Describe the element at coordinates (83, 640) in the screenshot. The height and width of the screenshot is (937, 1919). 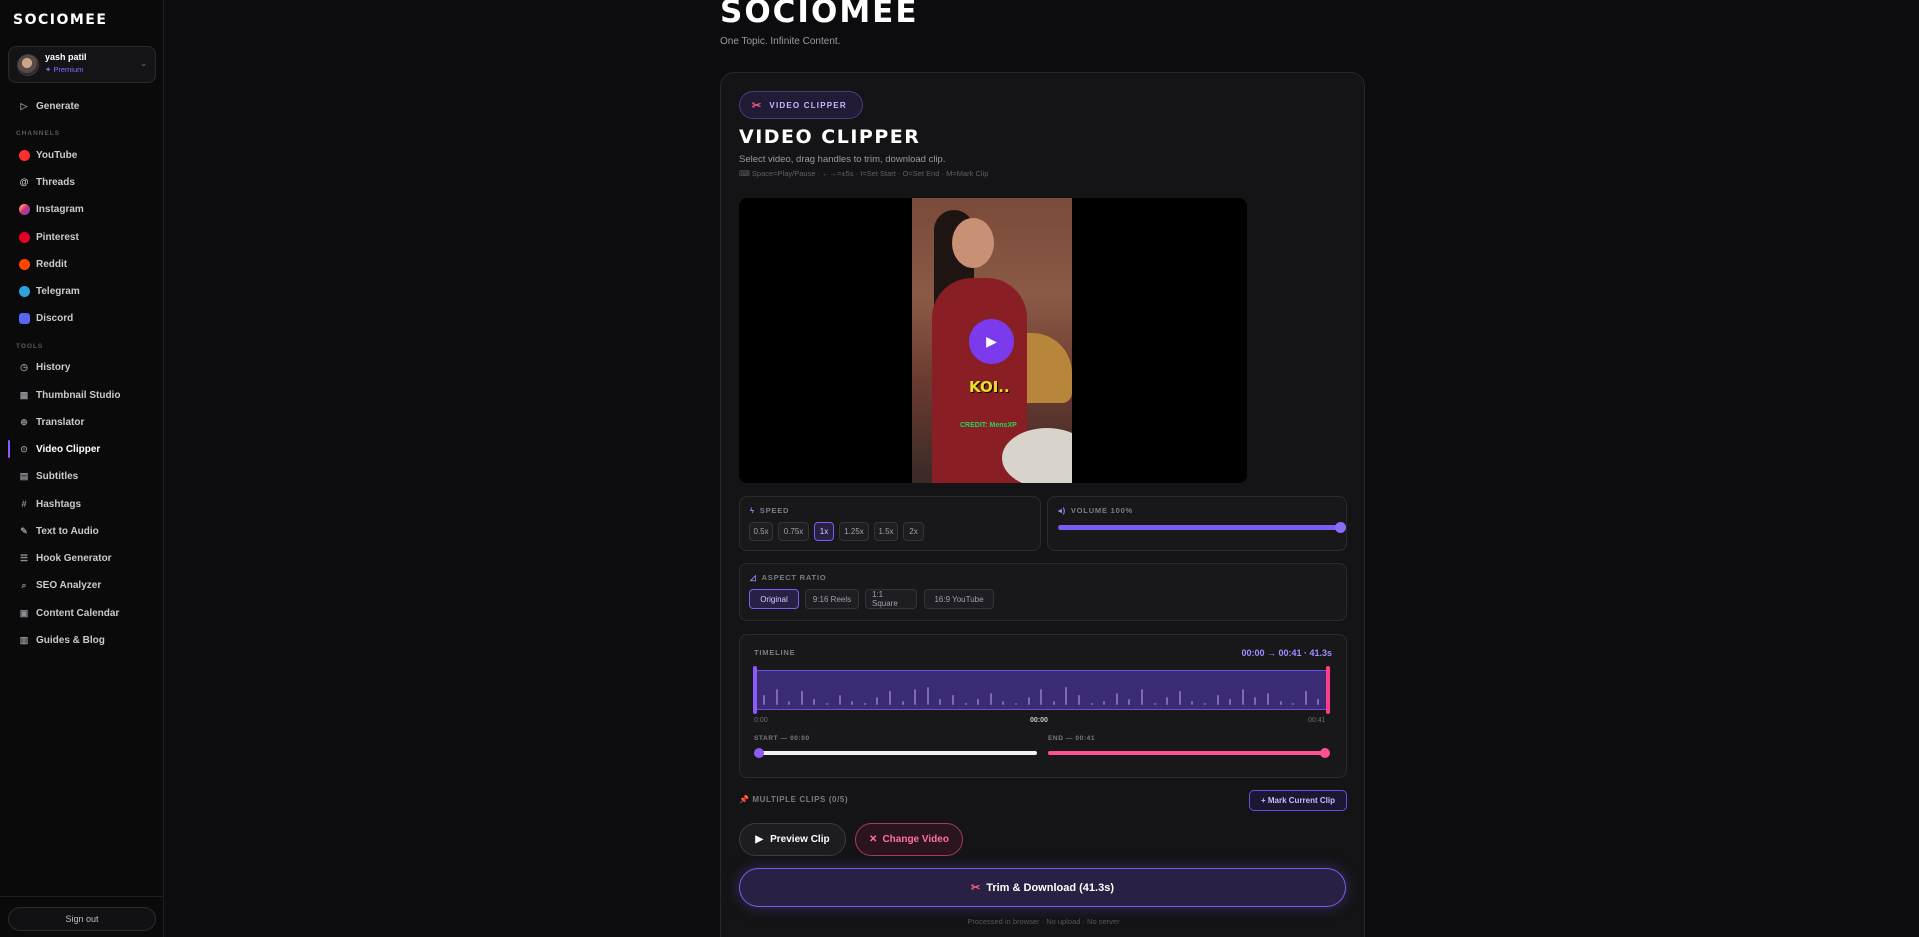
I see `sidebar-item-guides-blog: ▥ Guides & Blog` at that location.